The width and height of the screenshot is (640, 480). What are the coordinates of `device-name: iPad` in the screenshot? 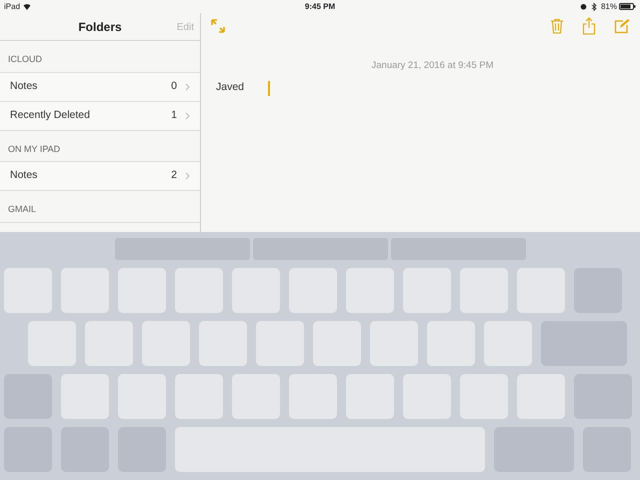 It's located at (12, 6).